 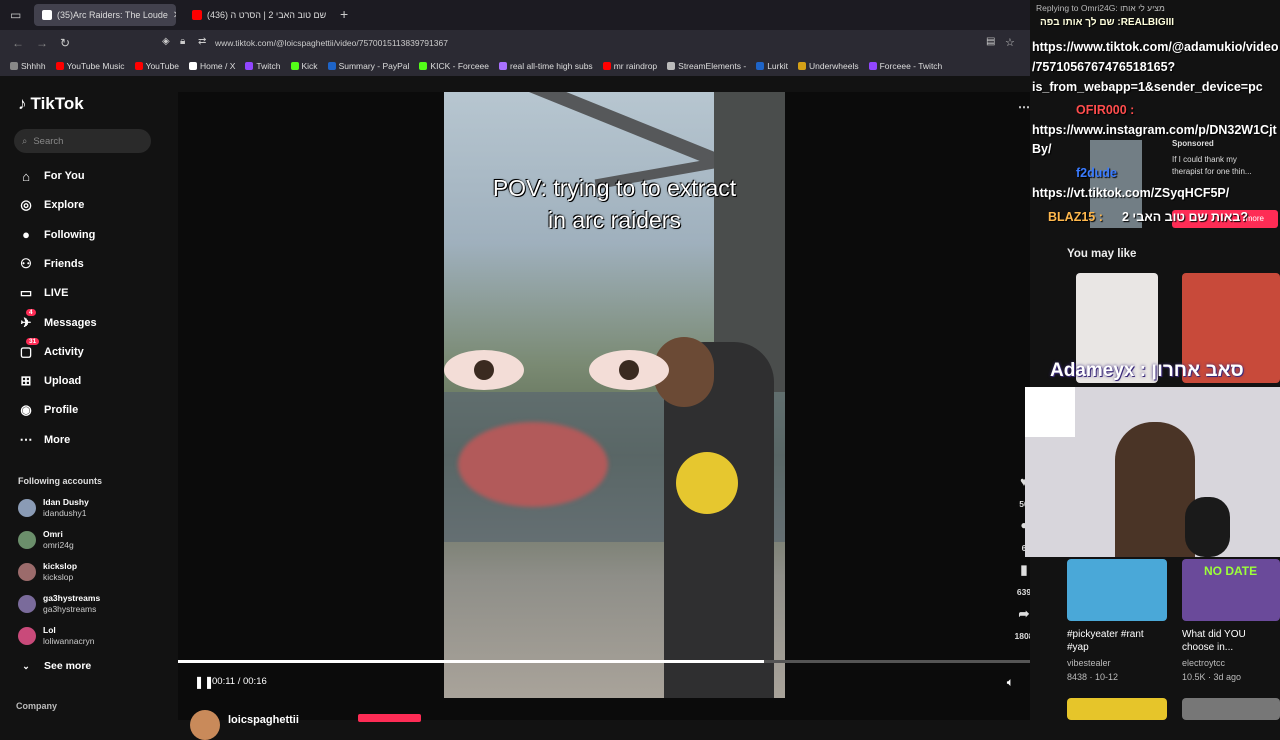 I want to click on sidebar-item-more: ⋯ More, so click(x=44, y=440).